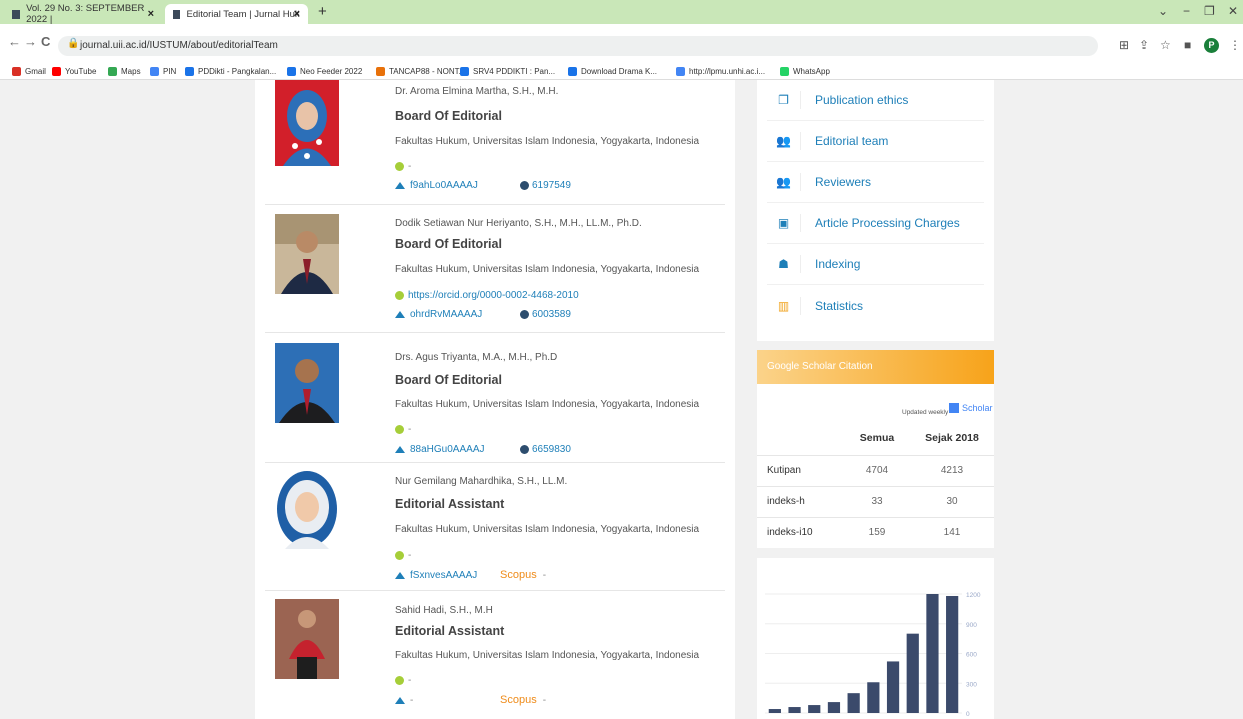  I want to click on new-tab-button: +, so click(322, 11).